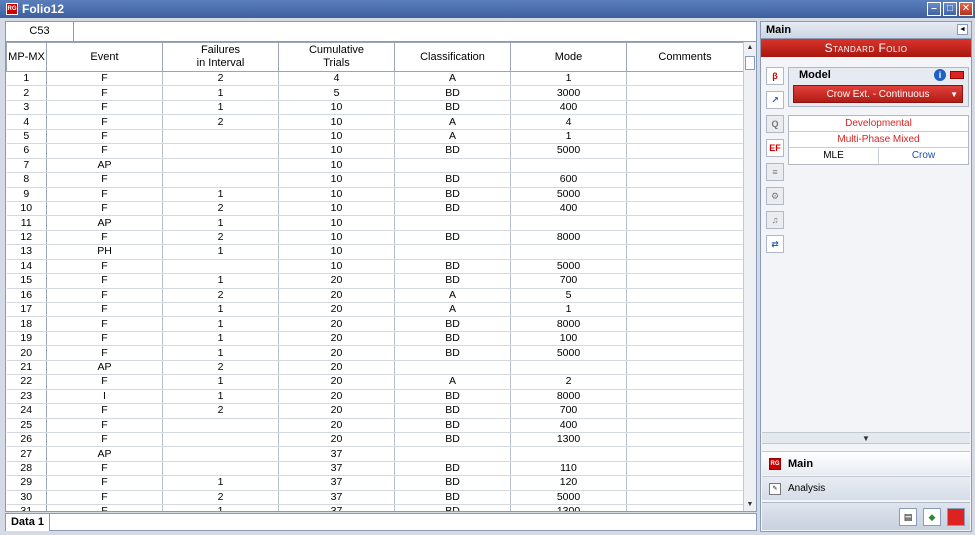  I want to click on row-header: 9, so click(26, 194).